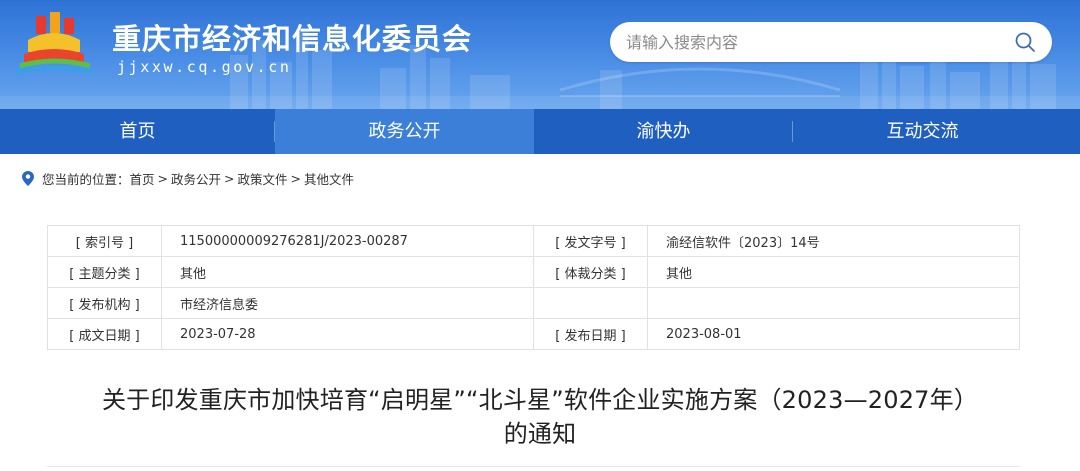  I want to click on nav-item-interaction: 互动交流, so click(922, 131).